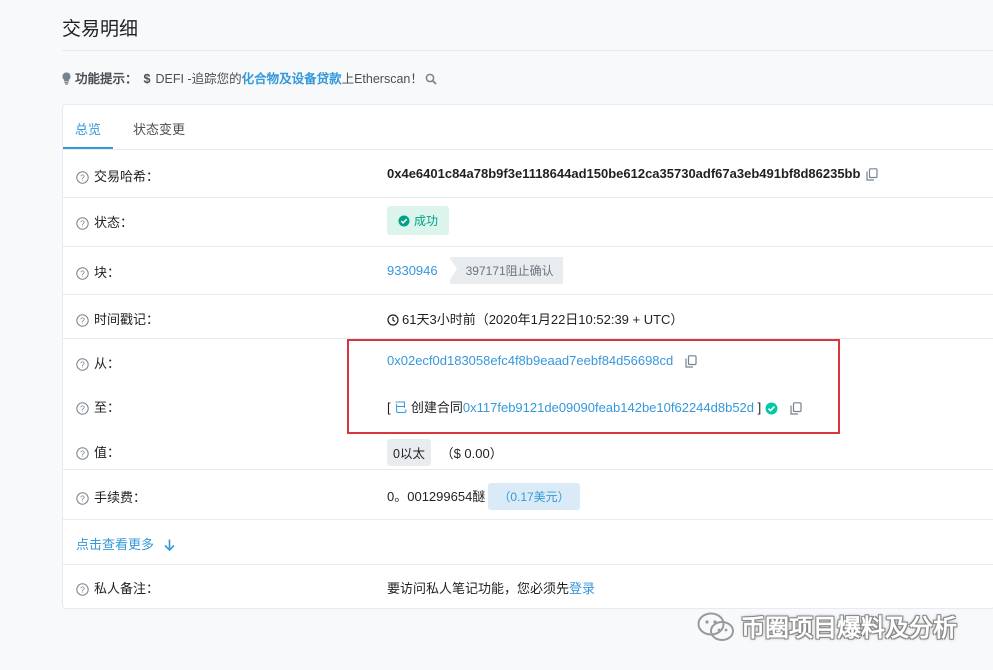 The height and width of the screenshot is (670, 993). I want to click on verified-check-icon, so click(771, 410).